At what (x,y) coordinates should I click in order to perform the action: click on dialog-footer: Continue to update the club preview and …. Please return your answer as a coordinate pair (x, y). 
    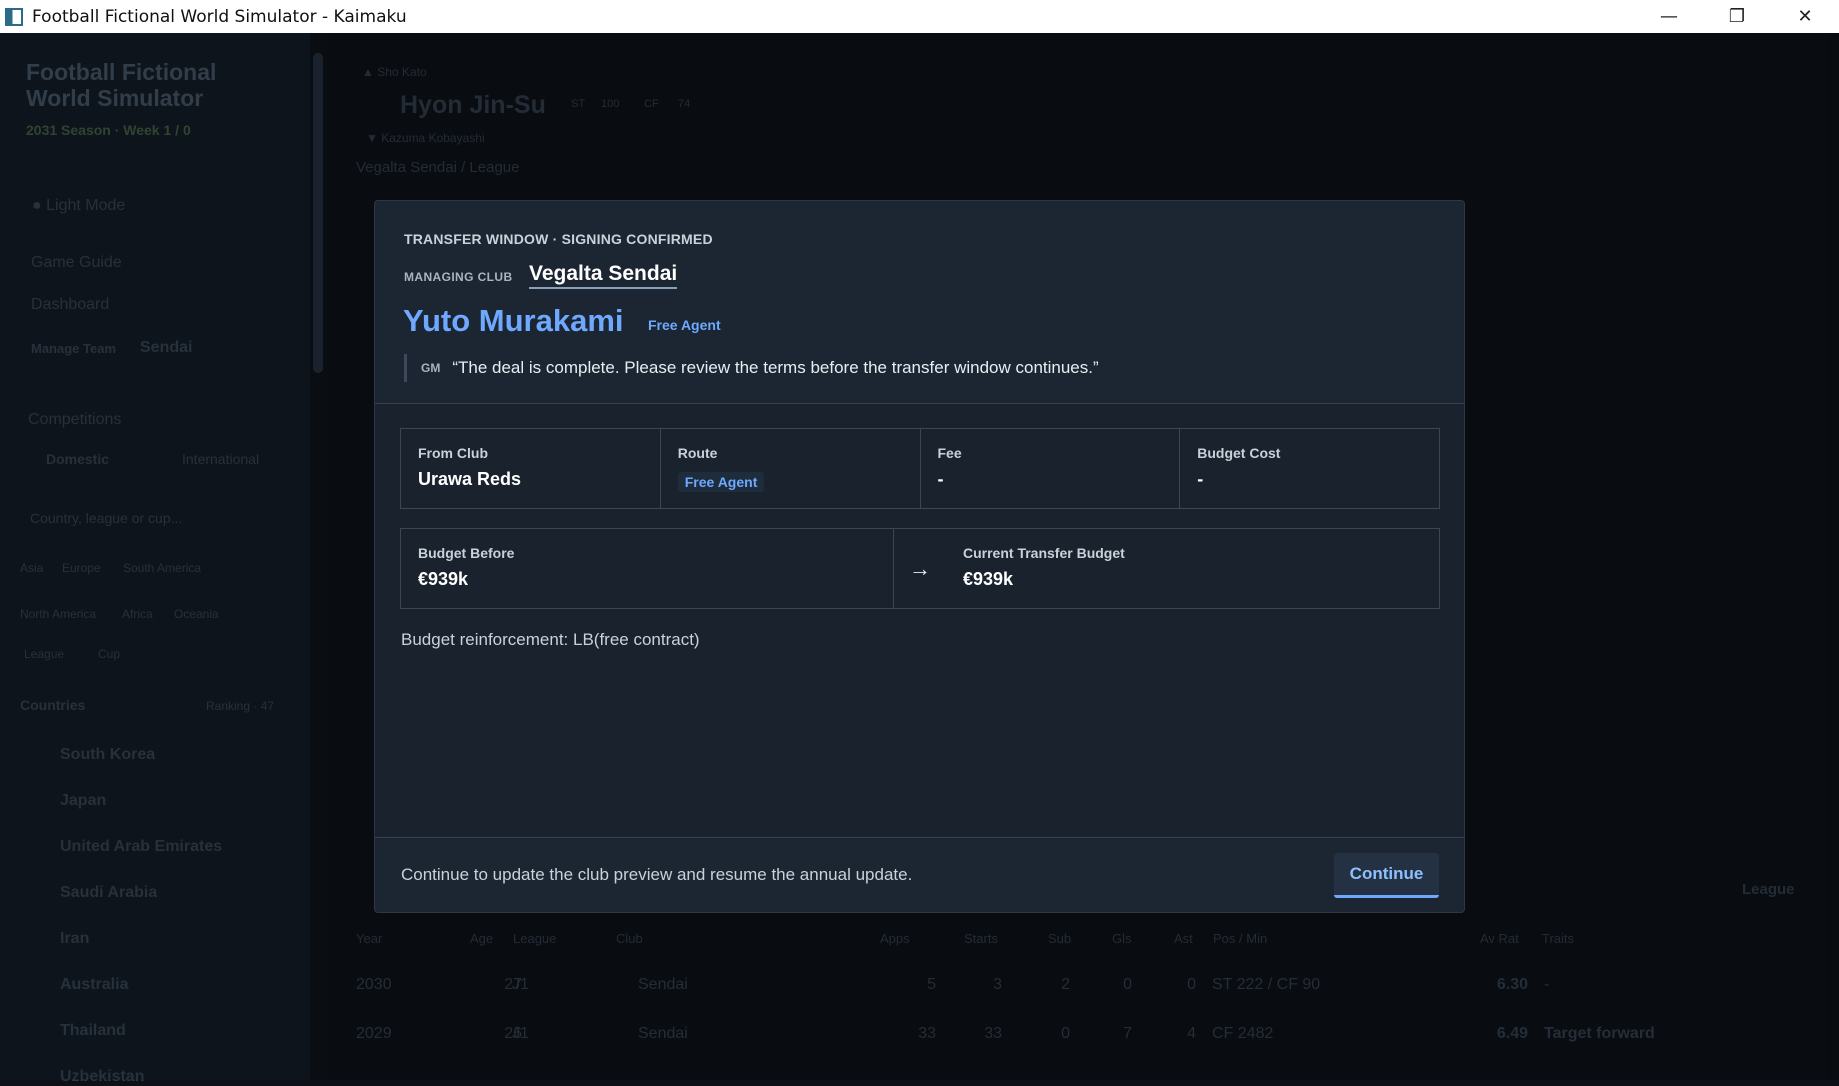
    Looking at the image, I should click on (919, 874).